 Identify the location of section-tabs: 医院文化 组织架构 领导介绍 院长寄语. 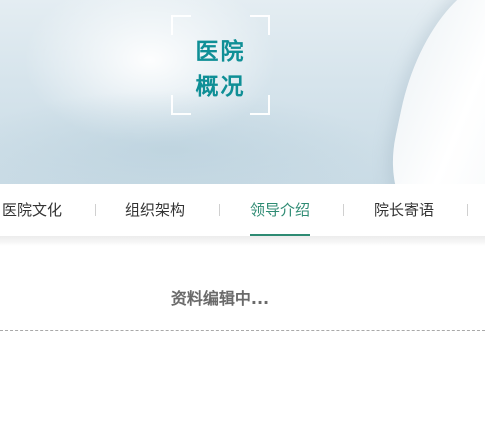
(242, 210).